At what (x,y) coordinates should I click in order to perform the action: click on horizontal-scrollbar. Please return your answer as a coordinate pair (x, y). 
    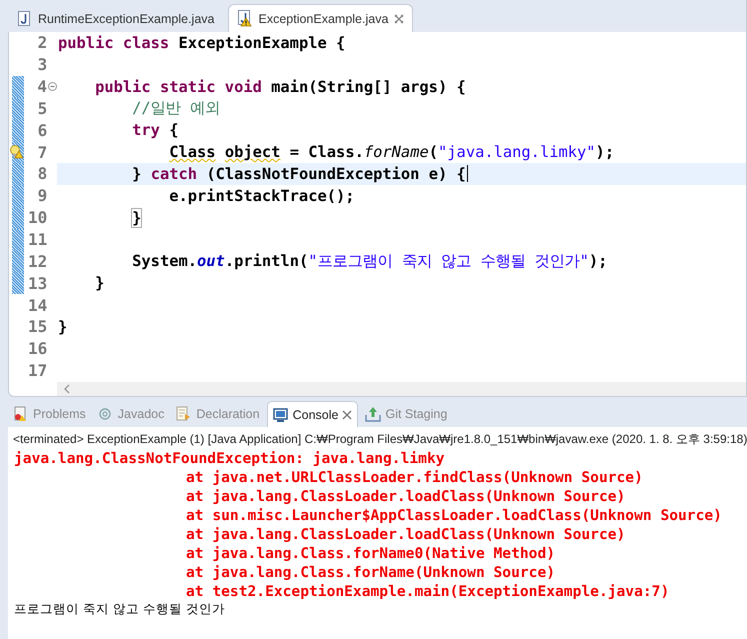
    Looking at the image, I should click on (401, 389).